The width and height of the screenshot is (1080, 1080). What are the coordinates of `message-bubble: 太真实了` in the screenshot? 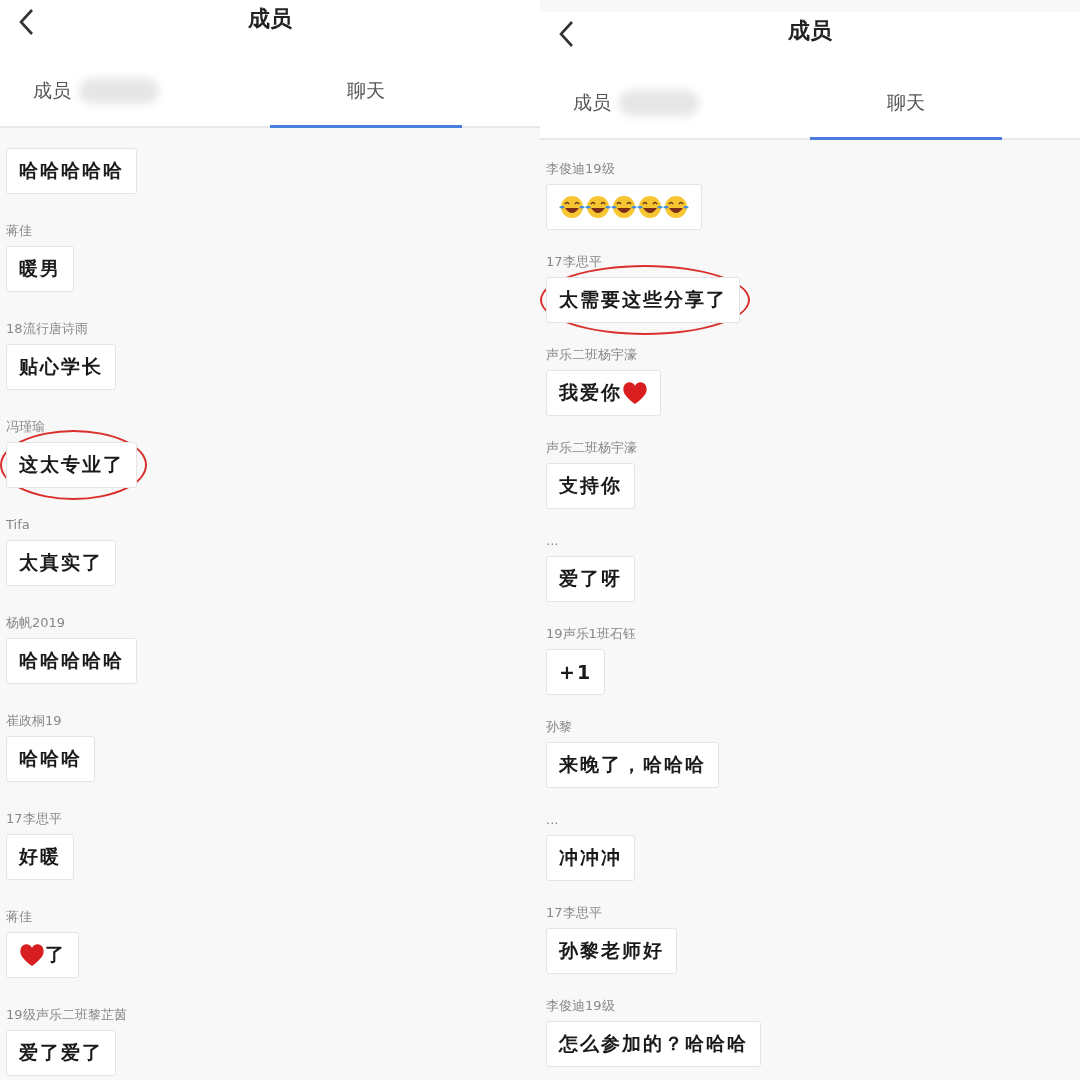 It's located at (61, 563).